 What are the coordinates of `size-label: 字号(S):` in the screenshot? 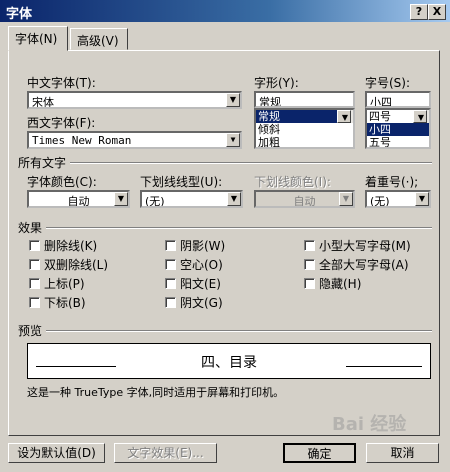 It's located at (388, 83).